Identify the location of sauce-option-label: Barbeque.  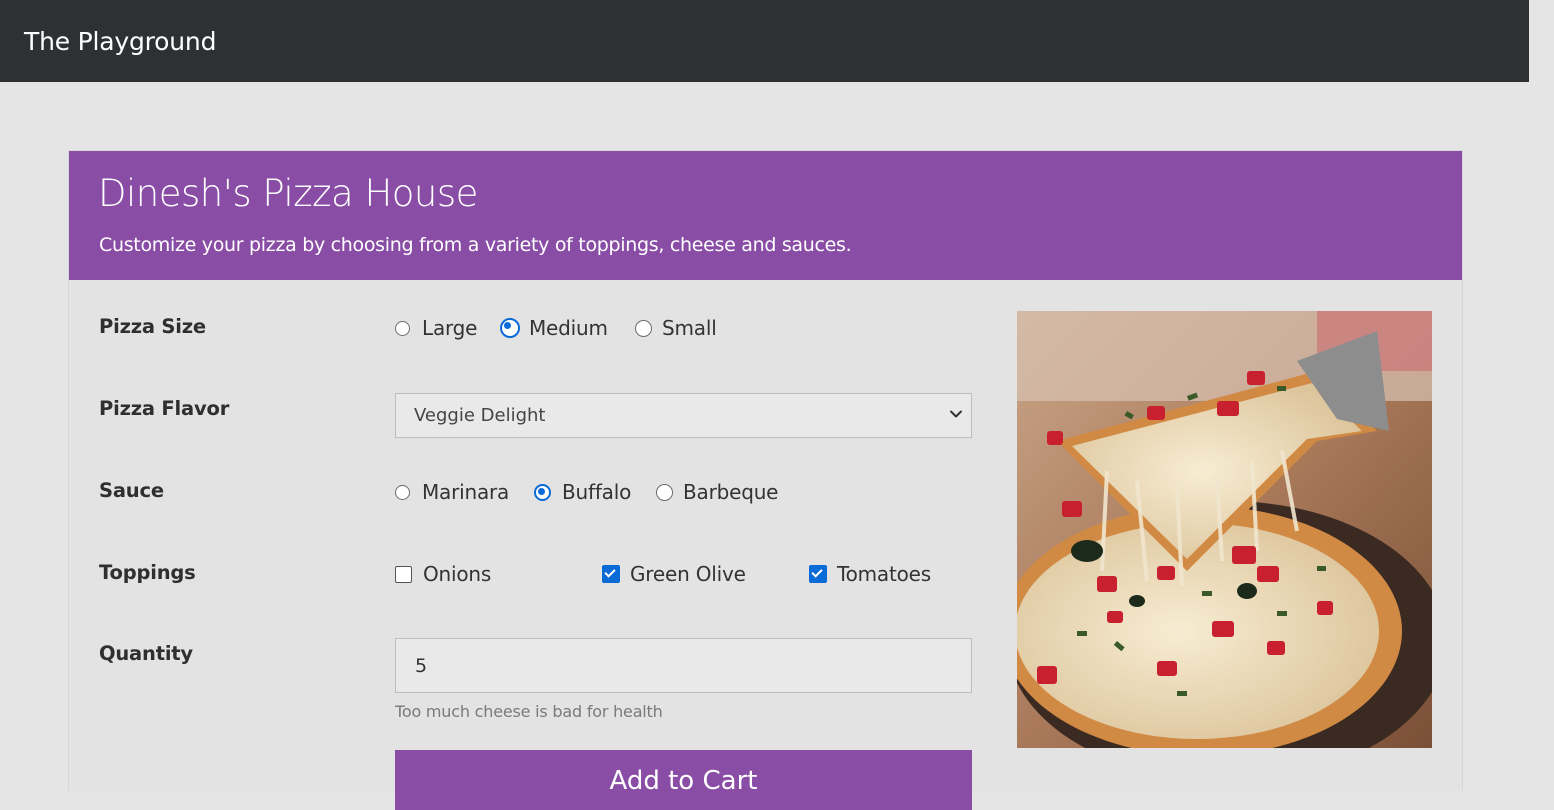
(731, 492).